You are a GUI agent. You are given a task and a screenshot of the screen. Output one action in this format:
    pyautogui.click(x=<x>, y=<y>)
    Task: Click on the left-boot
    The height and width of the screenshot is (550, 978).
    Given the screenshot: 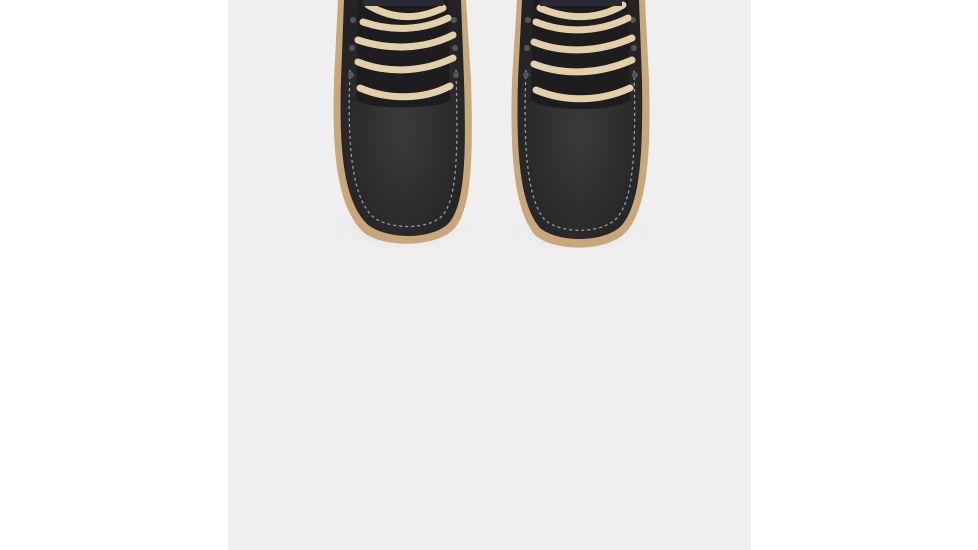 What is the action you would take?
    pyautogui.click(x=402, y=122)
    